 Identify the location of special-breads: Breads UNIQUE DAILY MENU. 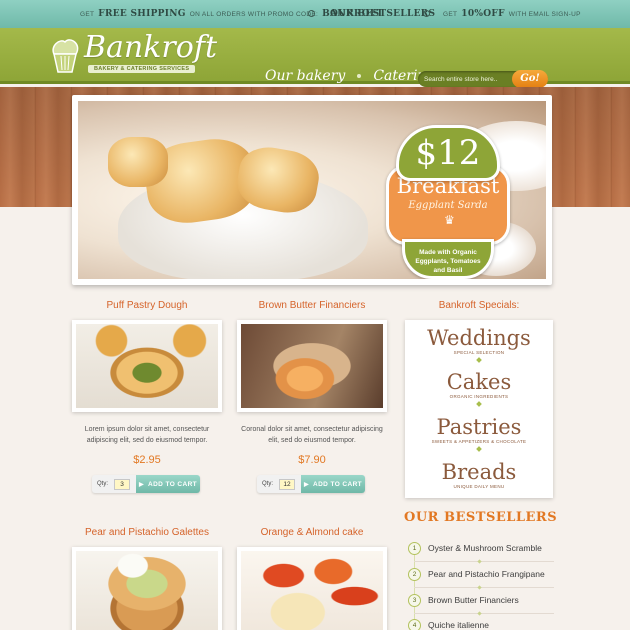
(479, 474).